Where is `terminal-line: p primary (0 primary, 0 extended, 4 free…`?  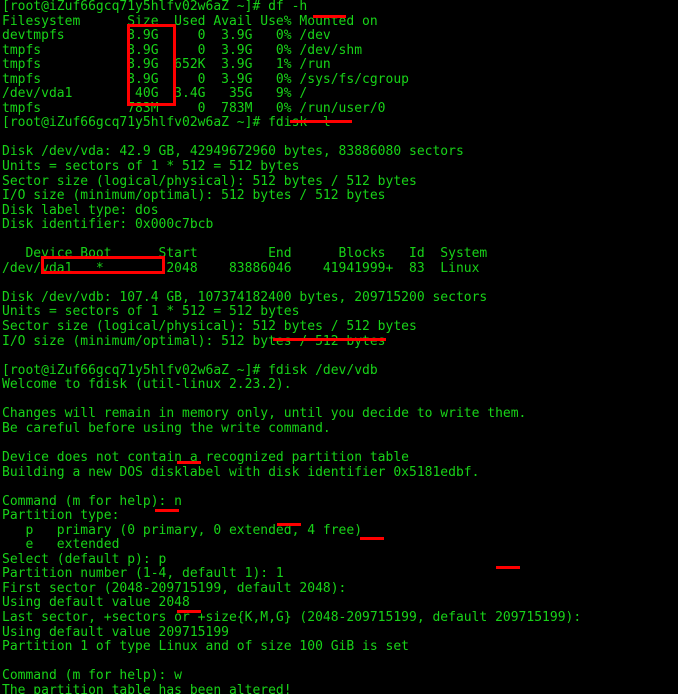 terminal-line: p primary (0 primary, 0 extended, 4 free… is located at coordinates (182, 530).